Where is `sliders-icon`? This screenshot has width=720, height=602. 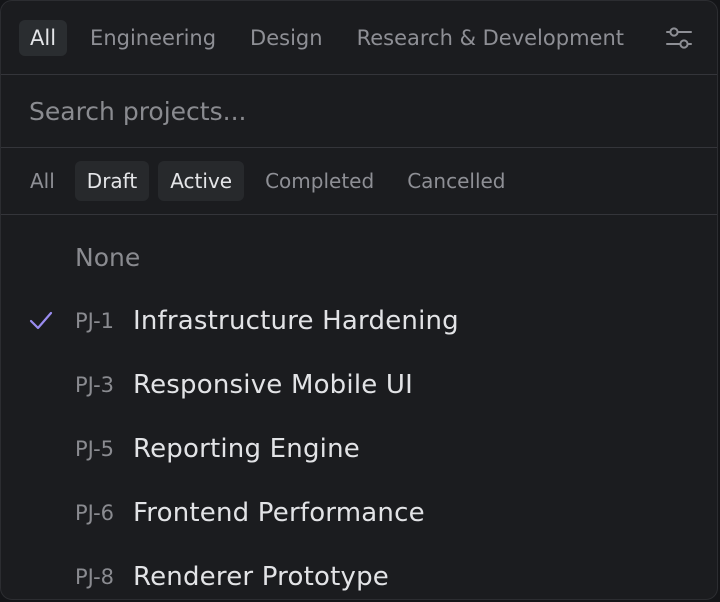 sliders-icon is located at coordinates (679, 38).